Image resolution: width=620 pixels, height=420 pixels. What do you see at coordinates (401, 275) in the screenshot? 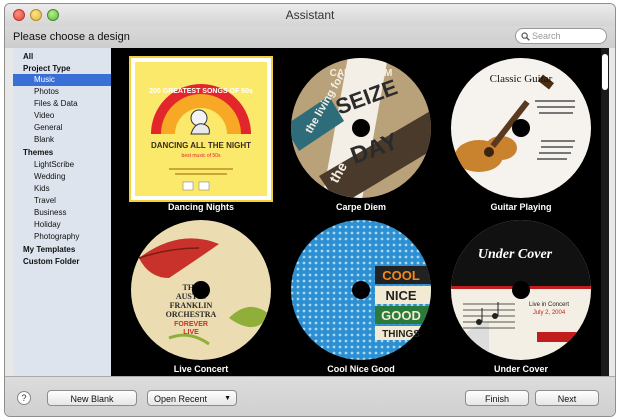
I see `cool-word1-text: COOL` at bounding box center [401, 275].